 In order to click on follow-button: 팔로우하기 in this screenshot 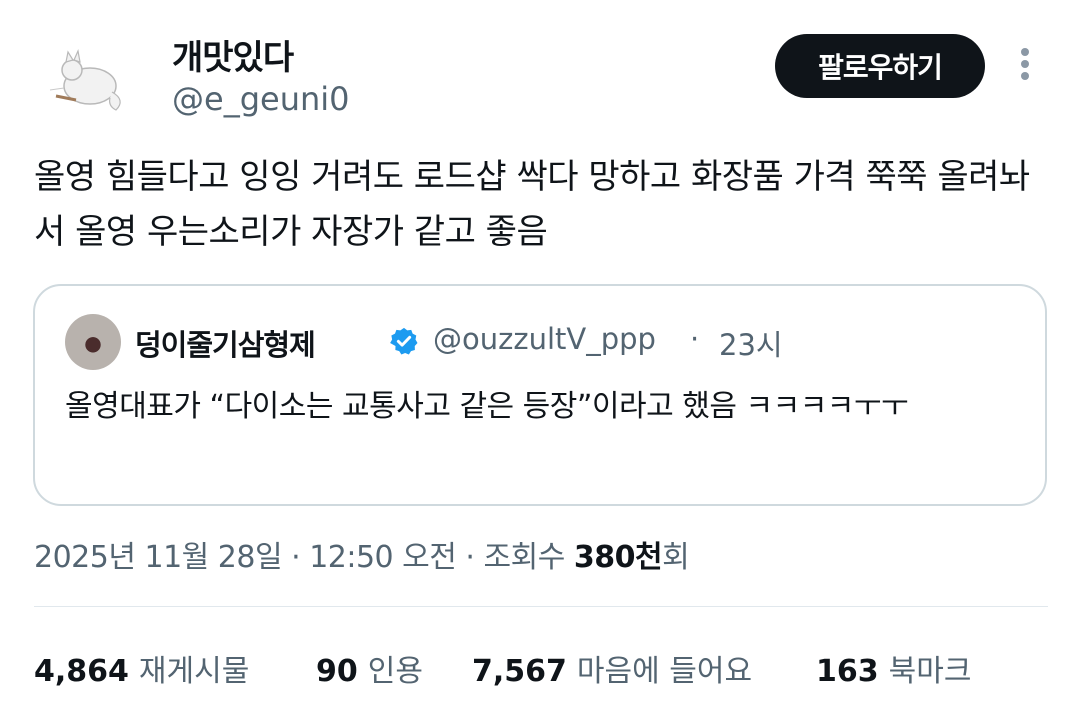, I will do `click(880, 66)`.